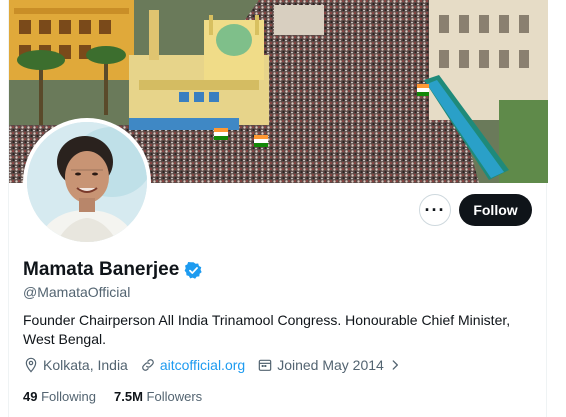  I want to click on profile-avatar, so click(87, 182).